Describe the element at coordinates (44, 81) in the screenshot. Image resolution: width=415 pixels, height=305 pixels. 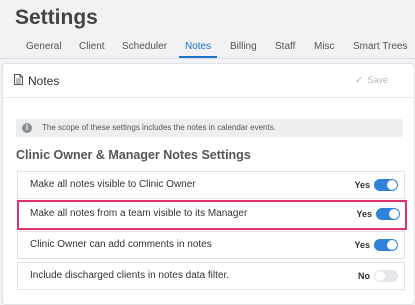
I see `card-title: Notes` at that location.